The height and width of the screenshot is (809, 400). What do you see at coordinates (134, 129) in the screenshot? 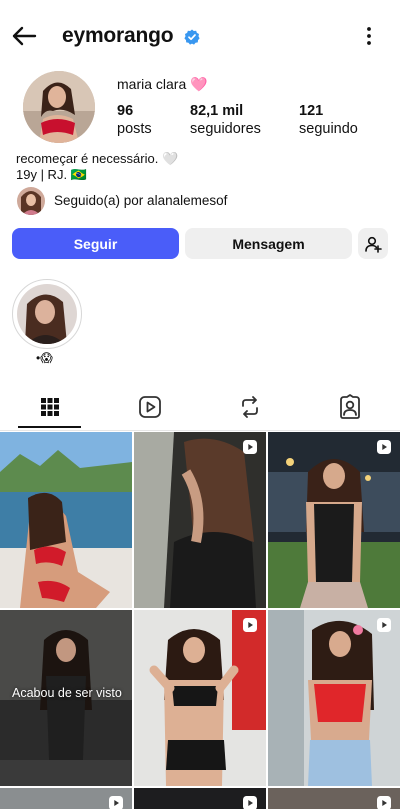
I see `posts-label: posts` at bounding box center [134, 129].